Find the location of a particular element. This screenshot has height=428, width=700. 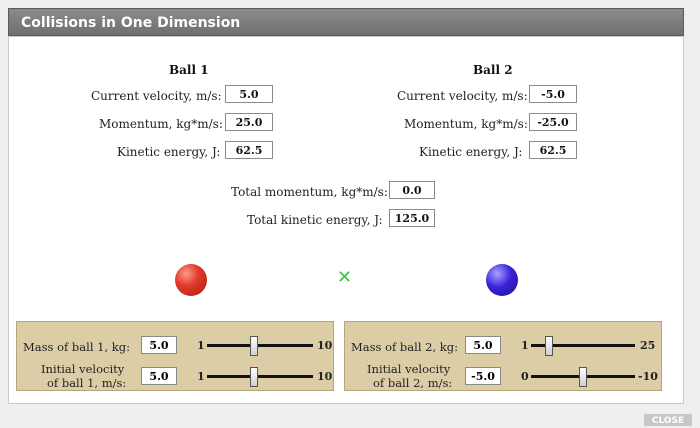

x-marker-icon: ✕ is located at coordinates (345, 277).